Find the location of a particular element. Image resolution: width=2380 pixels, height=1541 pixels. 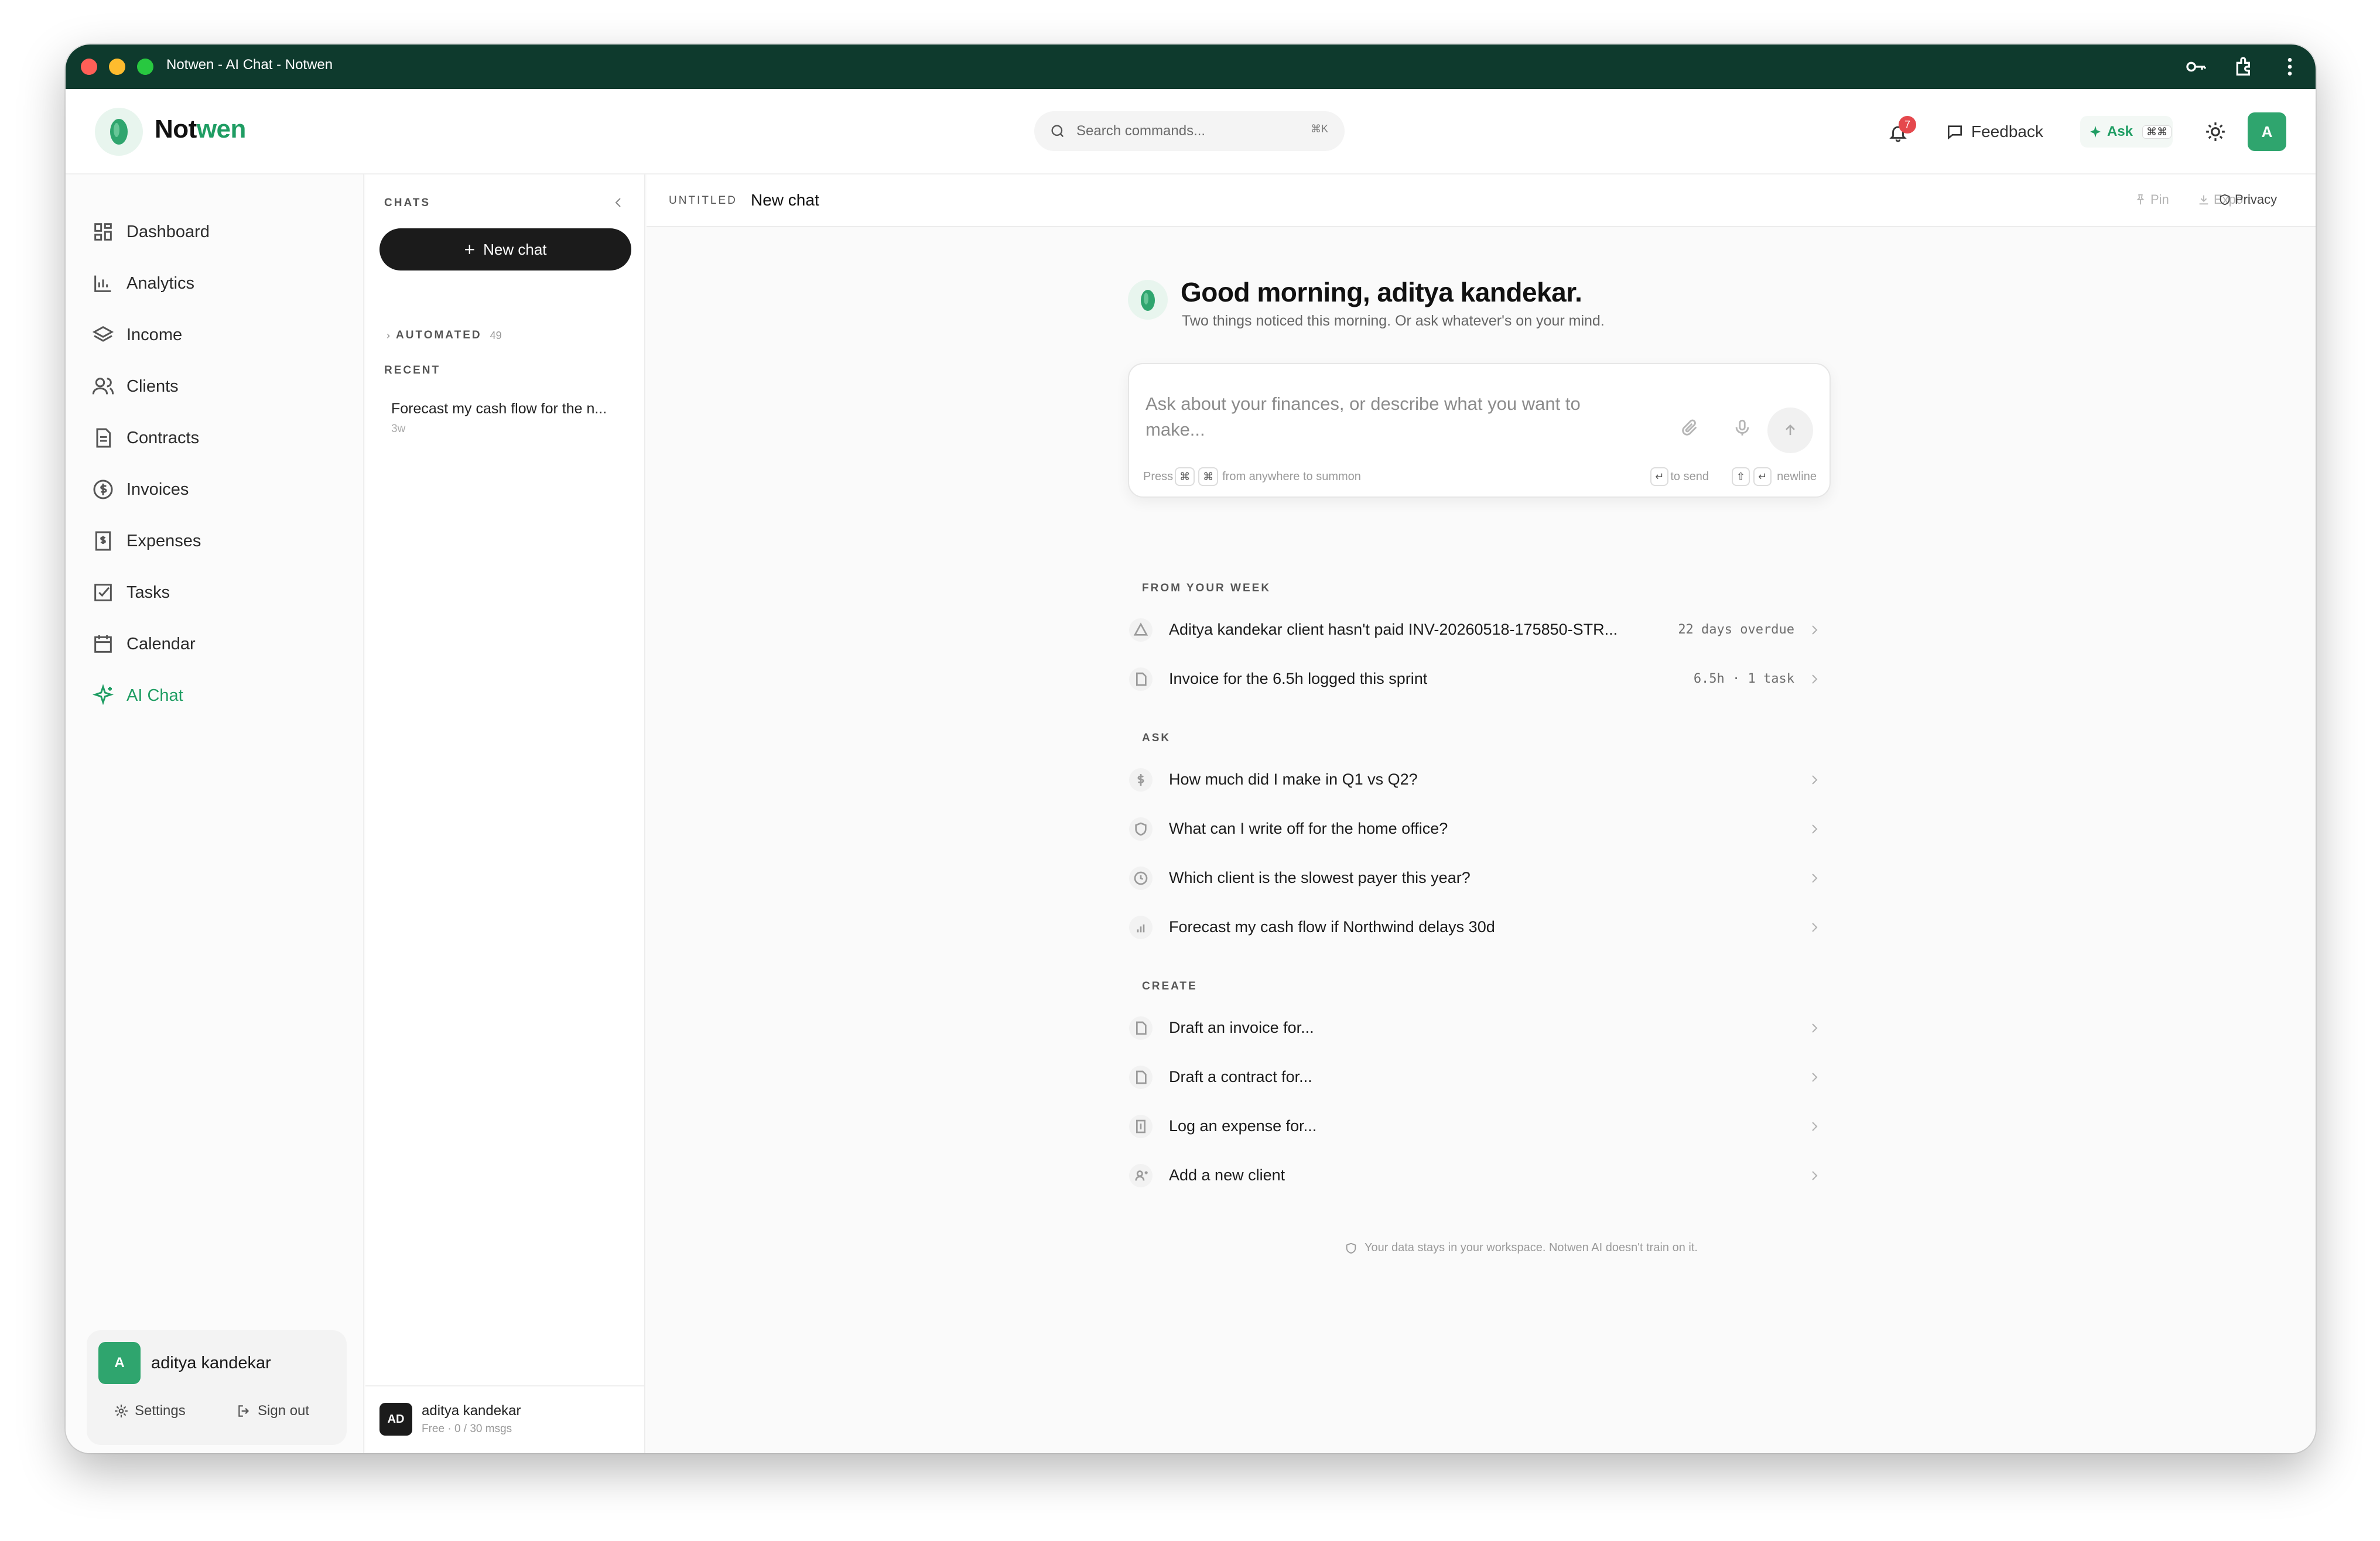

automated-count: 49 is located at coordinates (496, 335).